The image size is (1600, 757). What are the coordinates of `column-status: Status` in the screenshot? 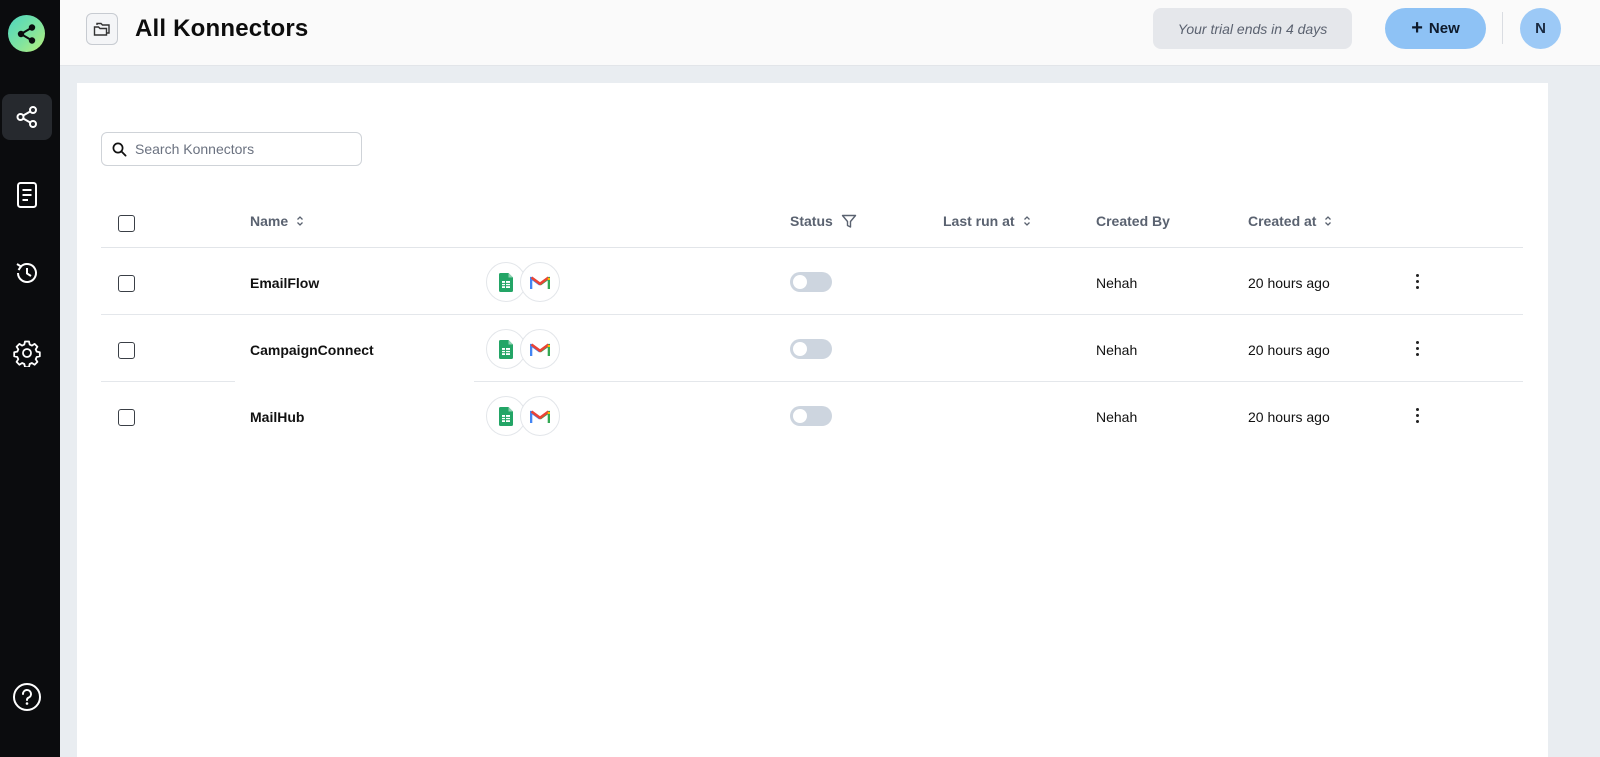 It's located at (823, 221).